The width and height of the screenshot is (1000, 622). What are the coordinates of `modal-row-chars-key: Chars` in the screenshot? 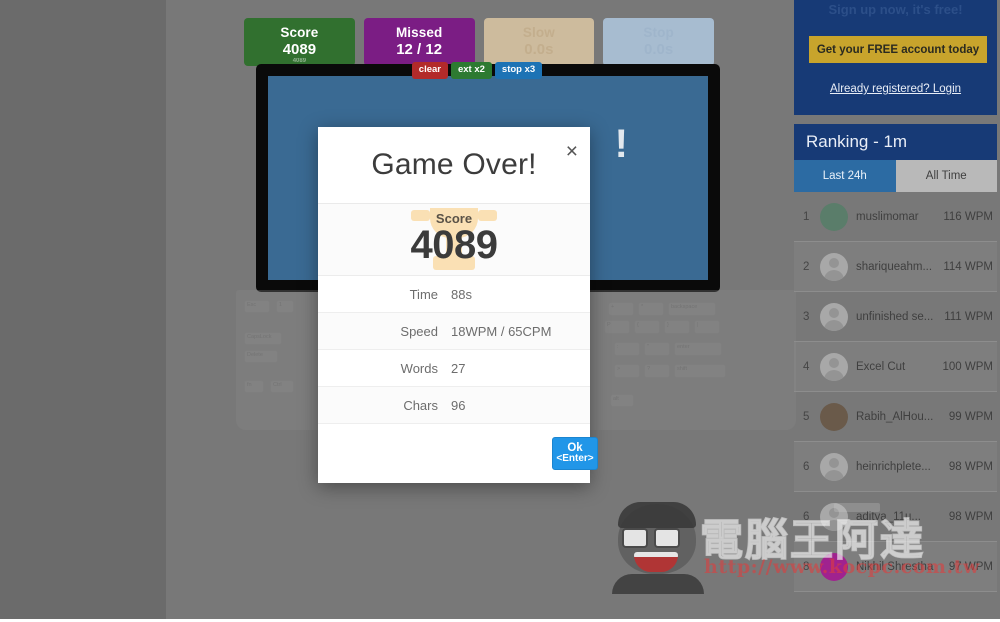 It's located at (420, 405).